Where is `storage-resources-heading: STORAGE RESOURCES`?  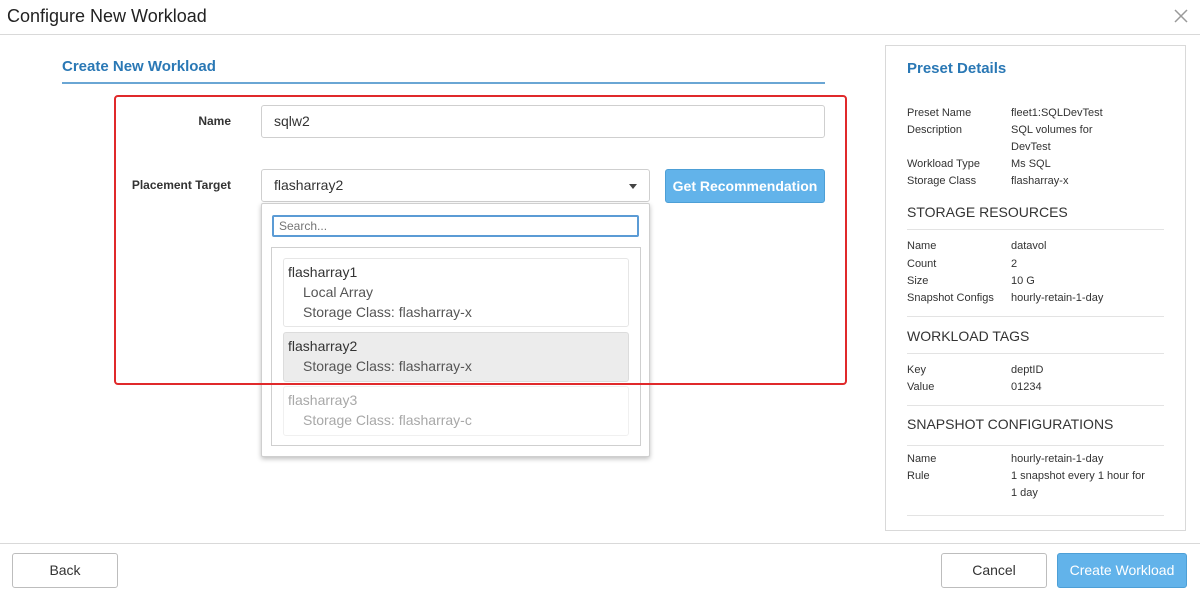
storage-resources-heading: STORAGE RESOURCES is located at coordinates (987, 212).